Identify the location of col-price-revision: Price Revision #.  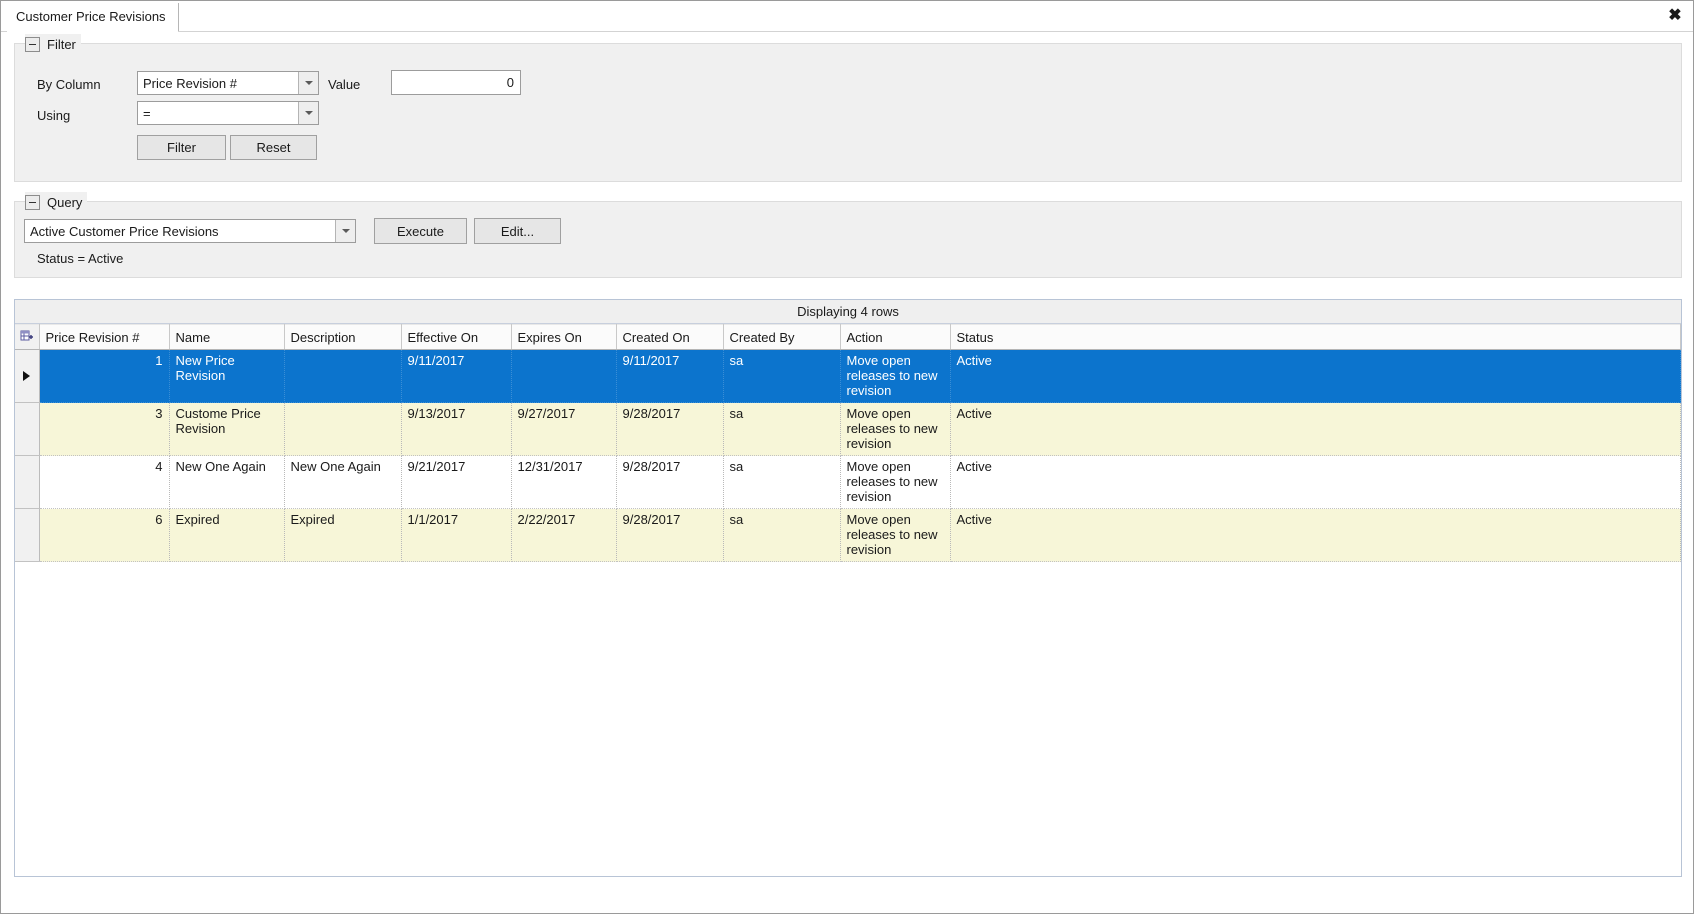
(104, 337).